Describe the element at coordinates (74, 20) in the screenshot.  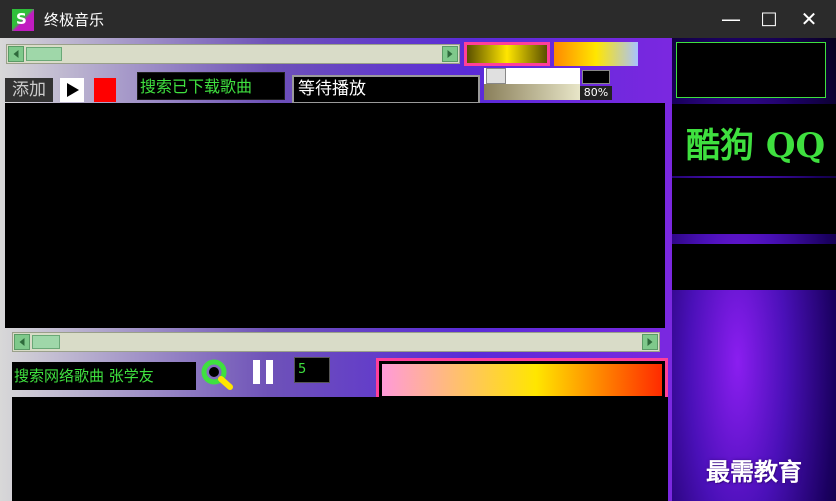
I see `window-title: 终极音乐` at that location.